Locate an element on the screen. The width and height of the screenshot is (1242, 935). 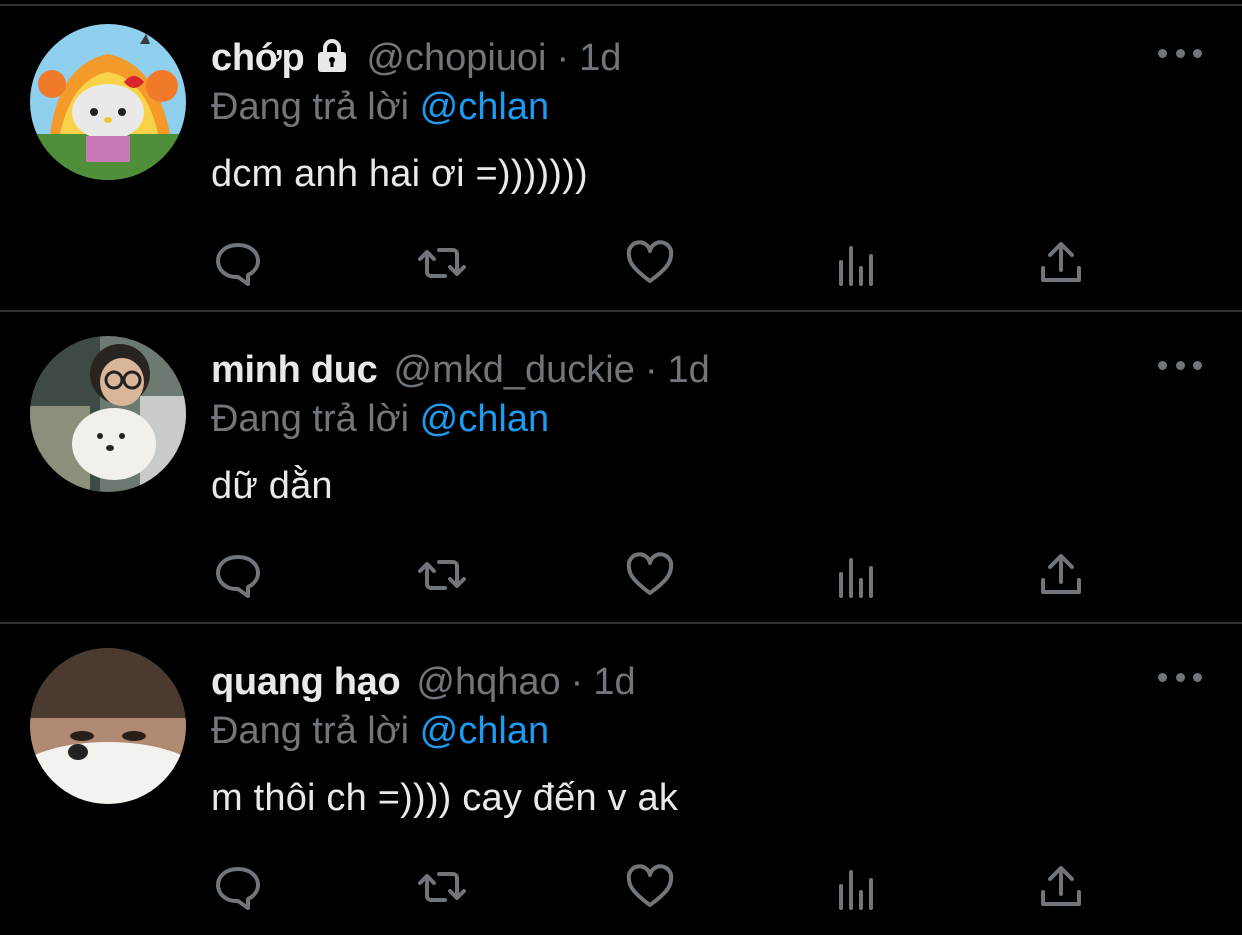
person-face-avatar is located at coordinates (108, 726).